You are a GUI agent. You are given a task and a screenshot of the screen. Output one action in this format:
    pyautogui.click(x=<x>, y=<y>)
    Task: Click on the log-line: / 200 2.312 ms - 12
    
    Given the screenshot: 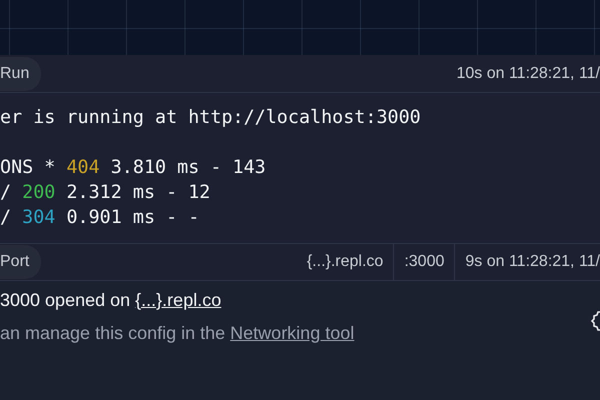 What is the action you would take?
    pyautogui.click(x=106, y=193)
    